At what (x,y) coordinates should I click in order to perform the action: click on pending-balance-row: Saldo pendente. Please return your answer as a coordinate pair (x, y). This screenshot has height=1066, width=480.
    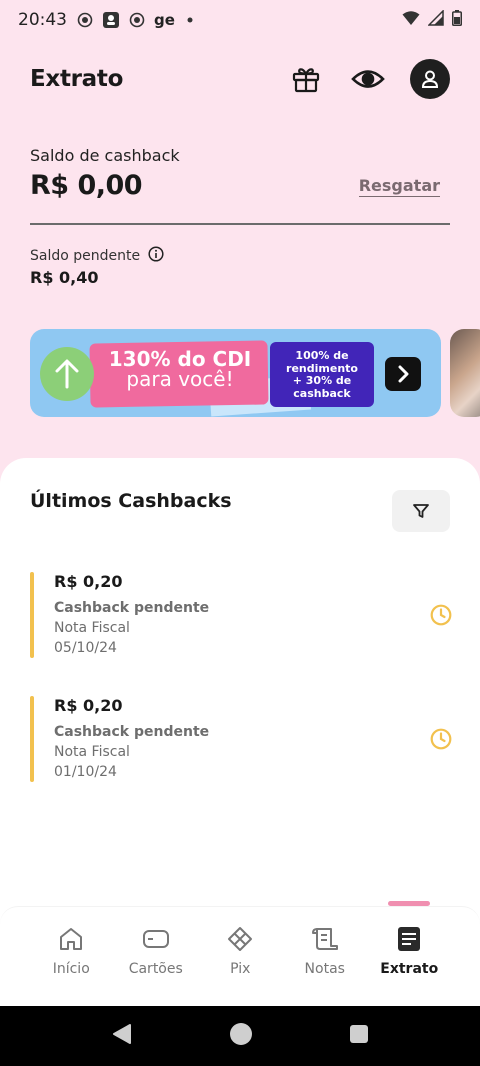
    Looking at the image, I should click on (97, 256).